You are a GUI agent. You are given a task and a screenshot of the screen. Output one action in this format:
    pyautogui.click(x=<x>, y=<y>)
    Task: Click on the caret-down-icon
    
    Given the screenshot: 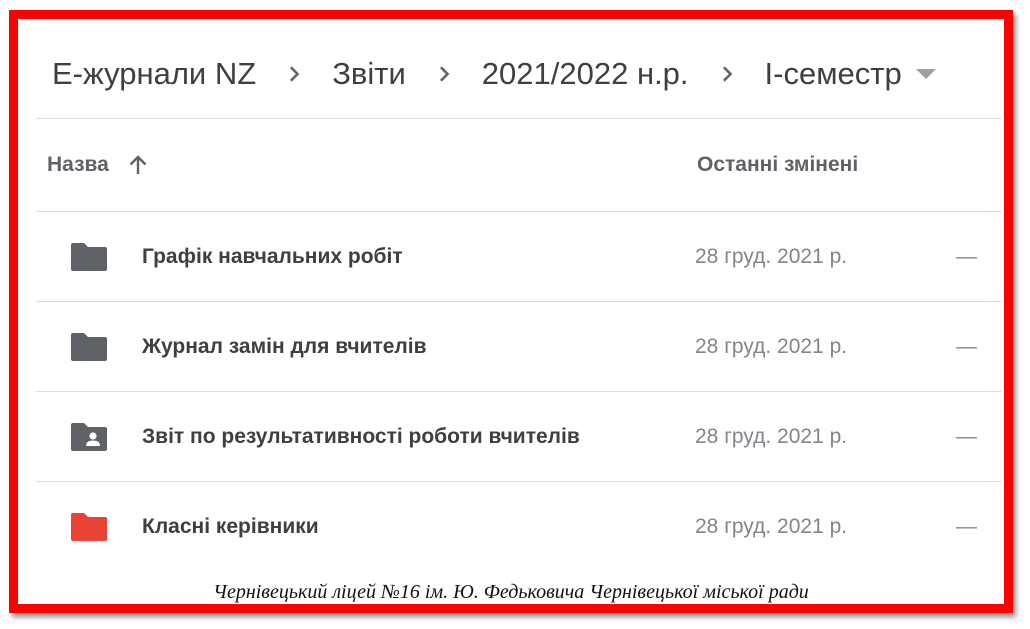 What is the action you would take?
    pyautogui.click(x=926, y=74)
    